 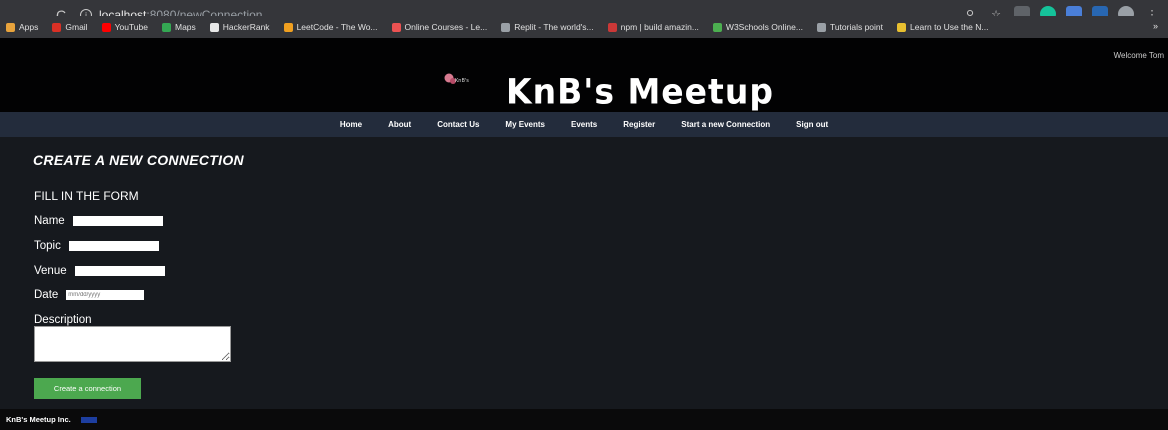 What do you see at coordinates (185, 27) in the screenshot?
I see `bookmark-label: Maps` at bounding box center [185, 27].